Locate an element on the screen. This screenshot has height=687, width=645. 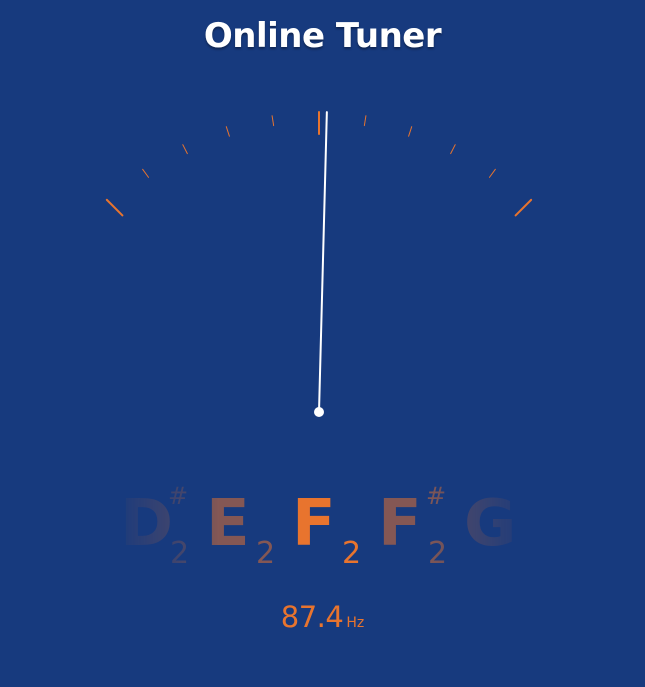
note-letter: D is located at coordinates (147, 524).